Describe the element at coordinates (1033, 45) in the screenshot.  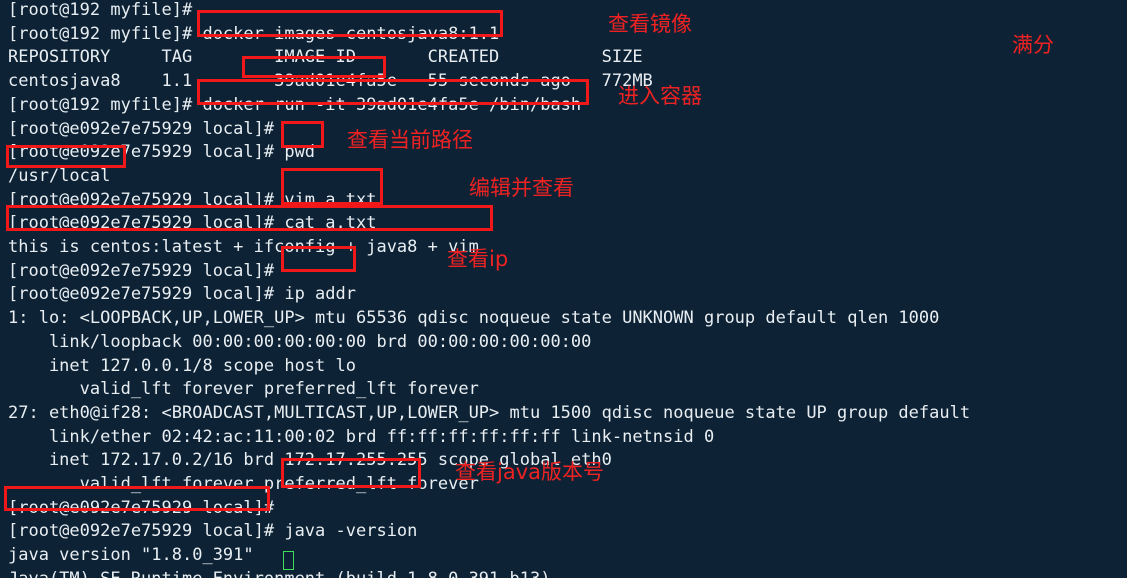
I see `annotation-label: 满分` at that location.